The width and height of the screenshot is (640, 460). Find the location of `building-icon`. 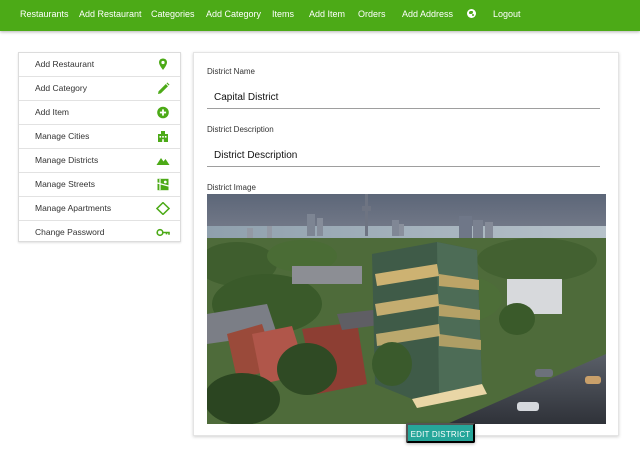

building-icon is located at coordinates (163, 136).